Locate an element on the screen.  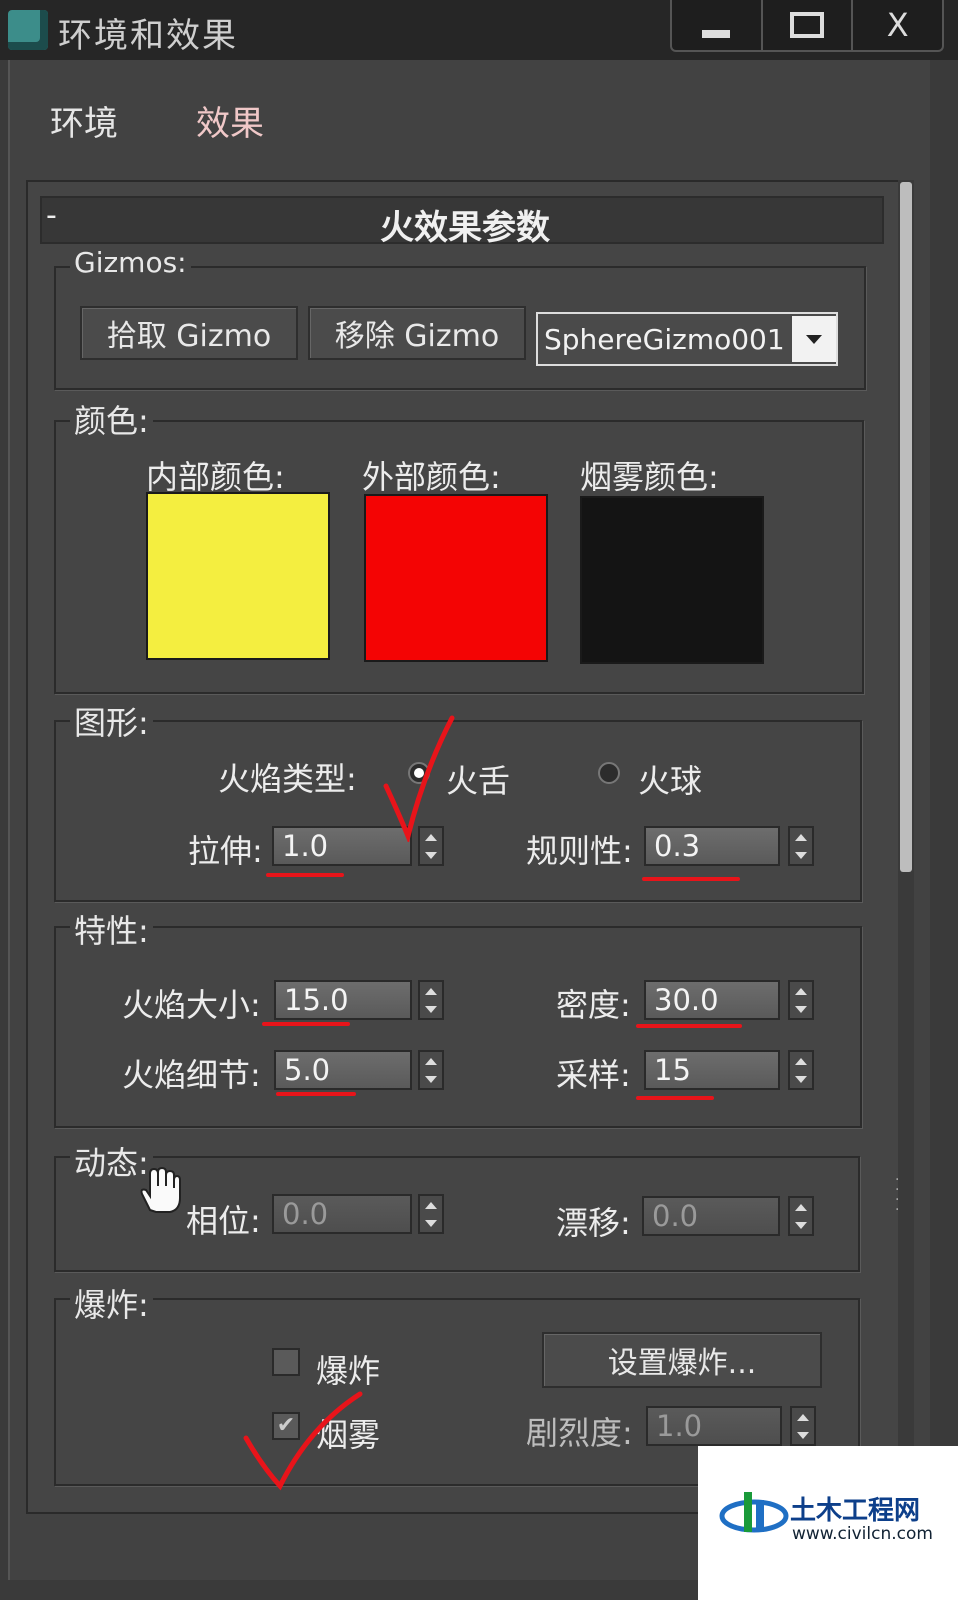
explode-checkbox is located at coordinates (286, 1362).